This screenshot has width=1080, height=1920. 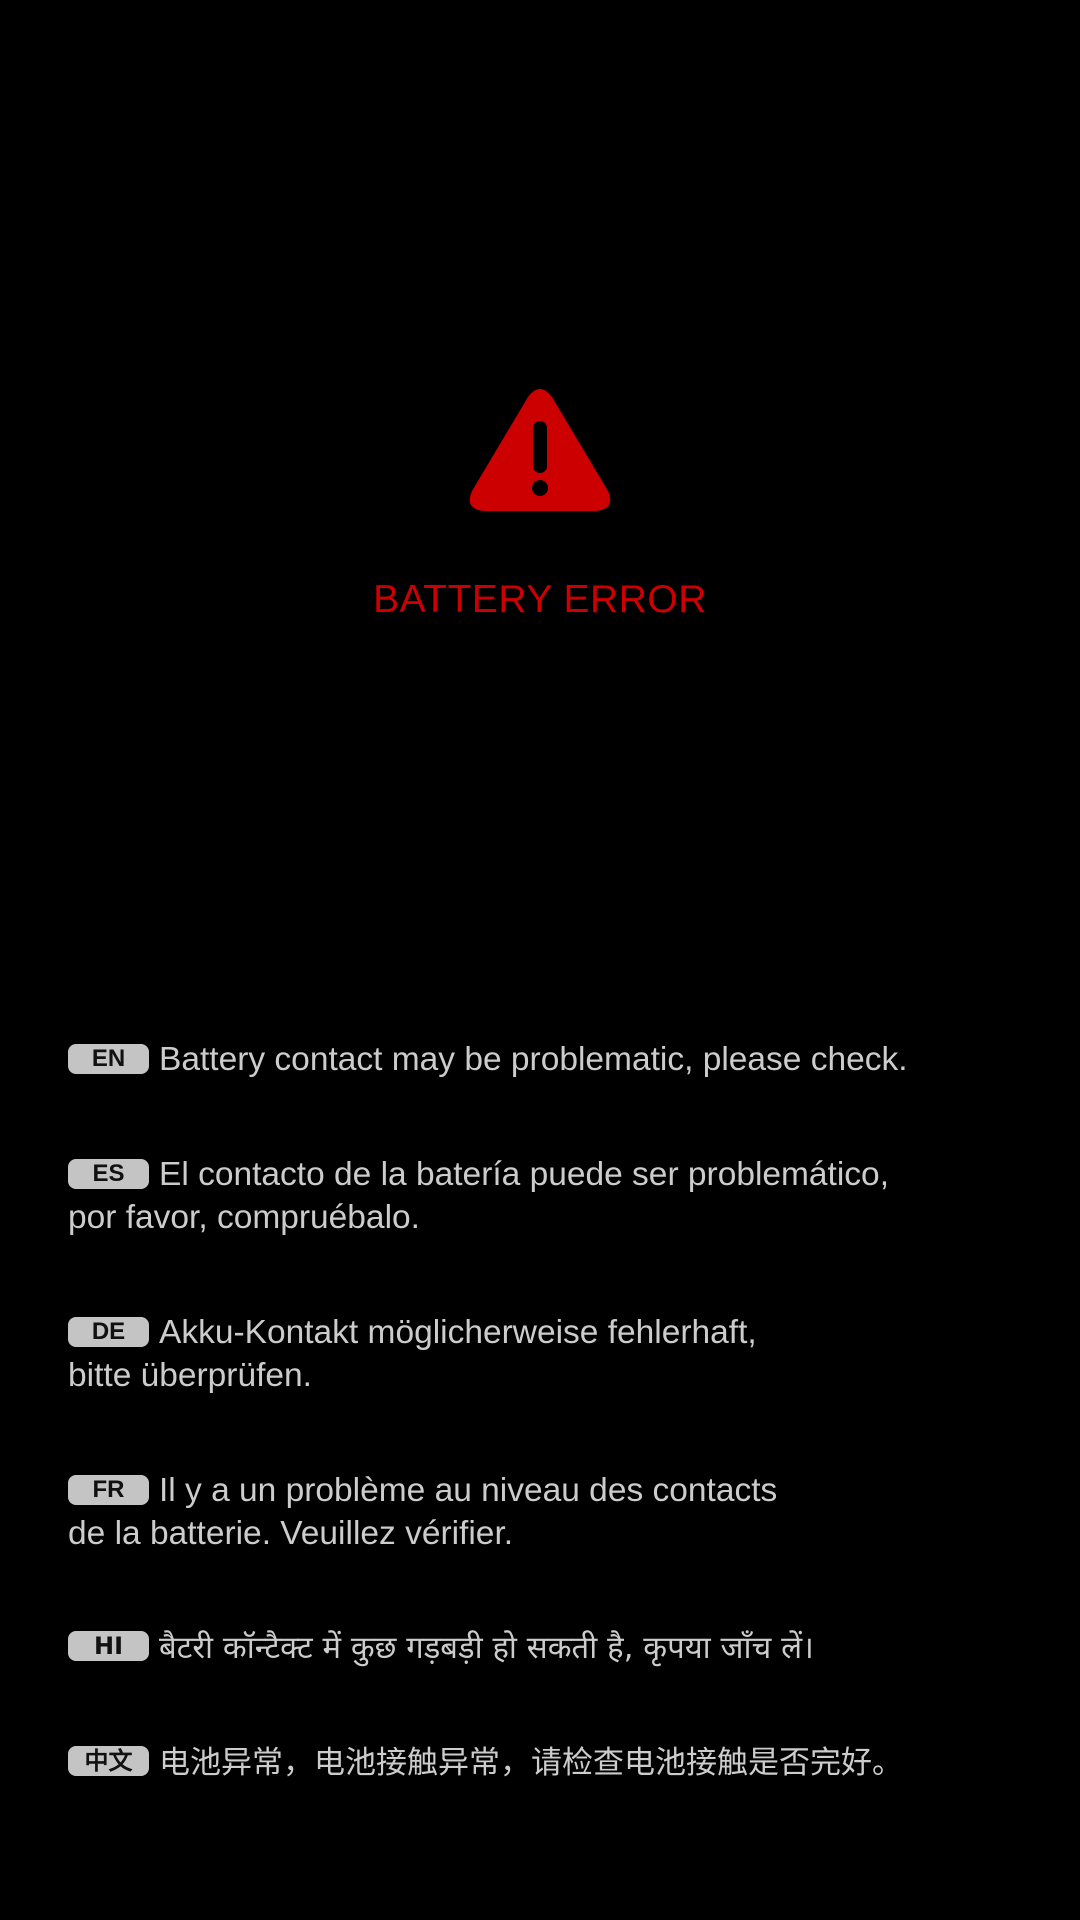 What do you see at coordinates (108, 1490) in the screenshot?
I see `lang-badge-fr: FR` at bounding box center [108, 1490].